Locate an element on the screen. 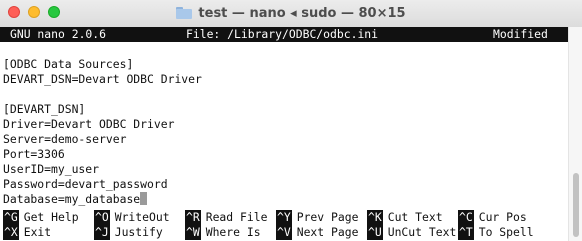 The width and height of the screenshot is (582, 241). shortcut-label: Justify is located at coordinates (138, 232).